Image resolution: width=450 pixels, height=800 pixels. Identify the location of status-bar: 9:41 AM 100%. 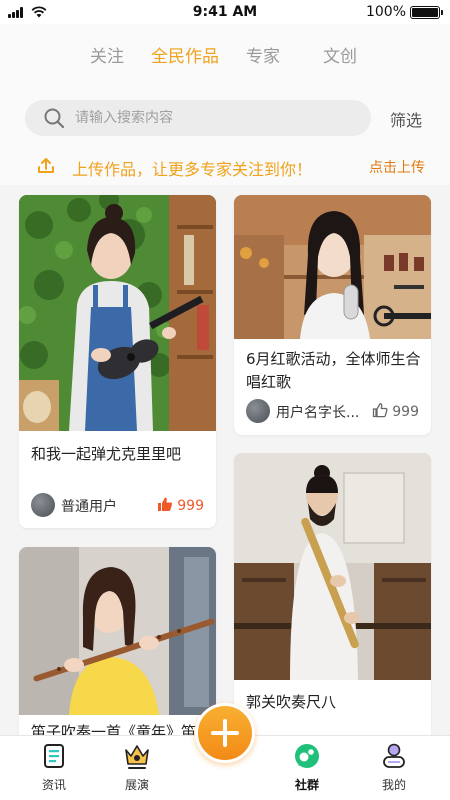
(225, 12).